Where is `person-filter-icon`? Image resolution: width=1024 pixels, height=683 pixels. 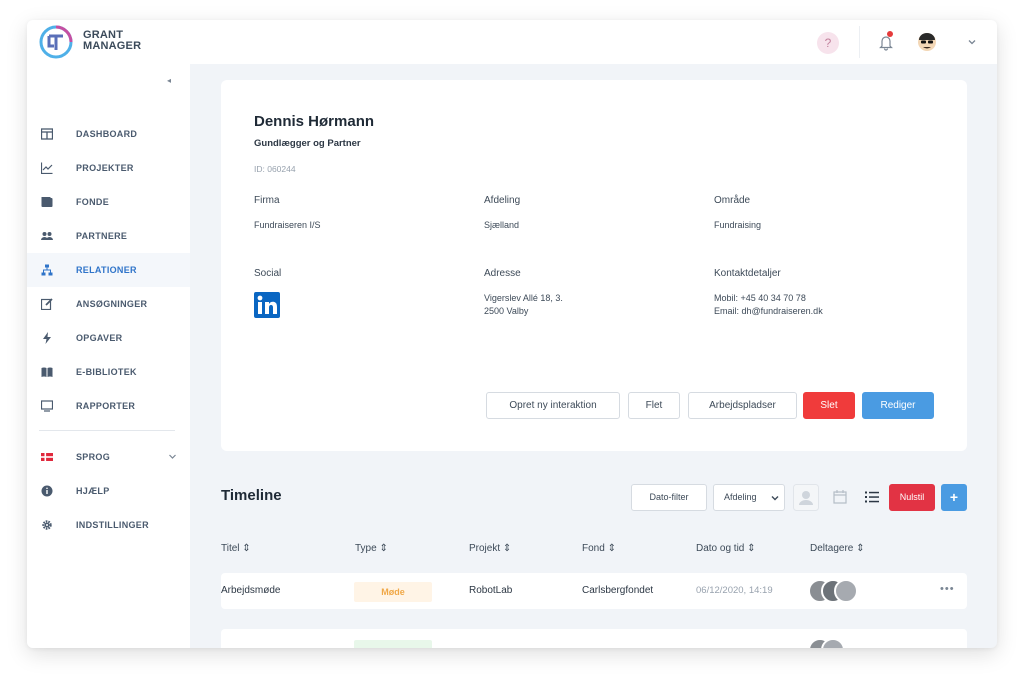
person-filter-icon is located at coordinates (806, 497).